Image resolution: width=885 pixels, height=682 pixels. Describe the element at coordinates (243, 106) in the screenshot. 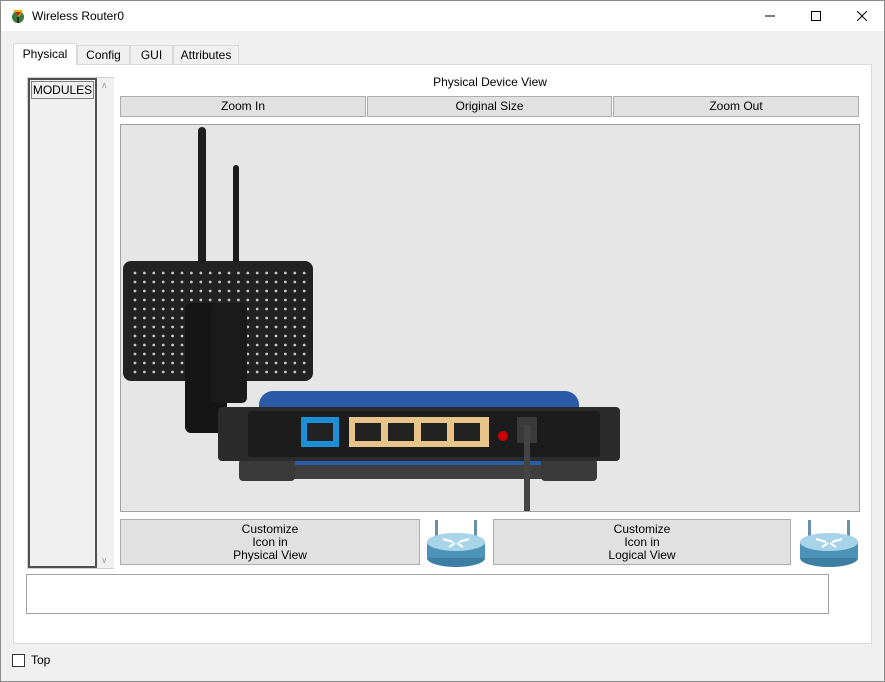

I see `zoom-in-button: Zoom In` at that location.